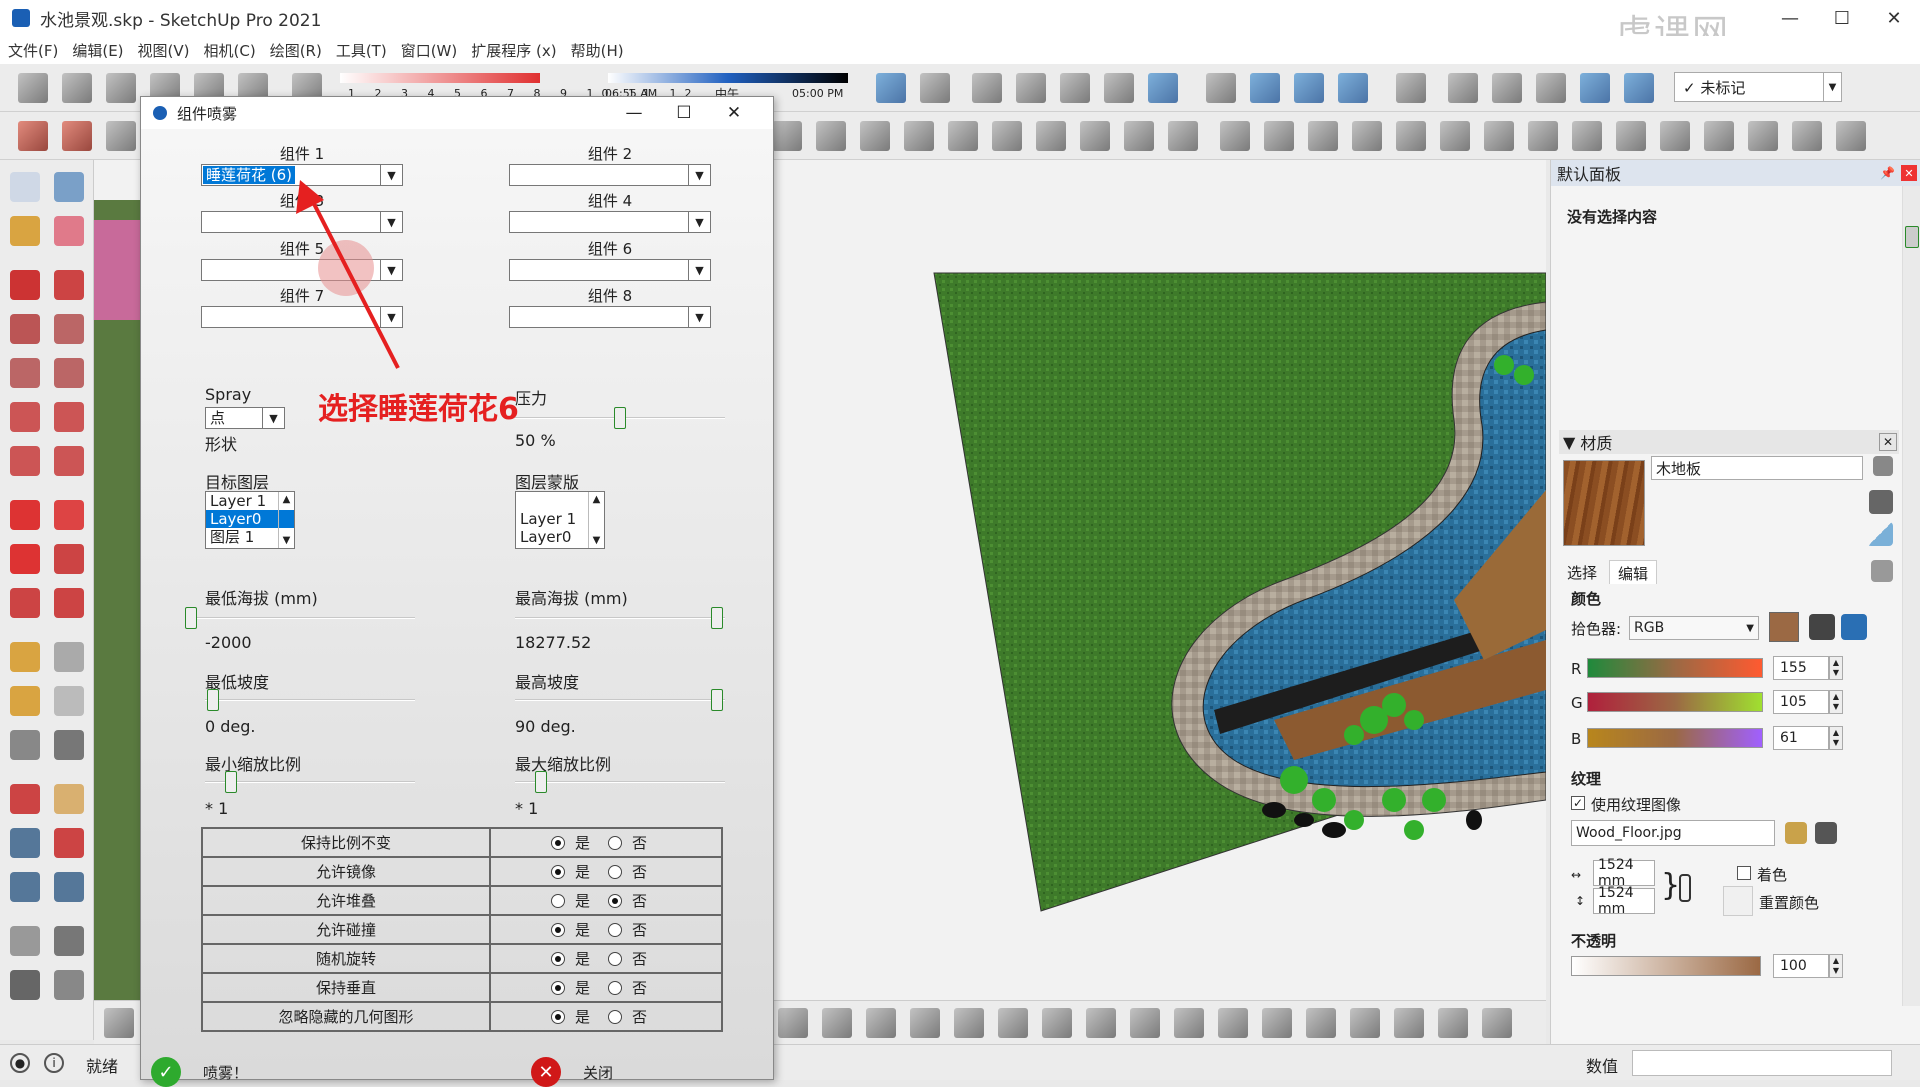 The image size is (1920, 1087). I want to click on grid-icon, so click(77, 136).